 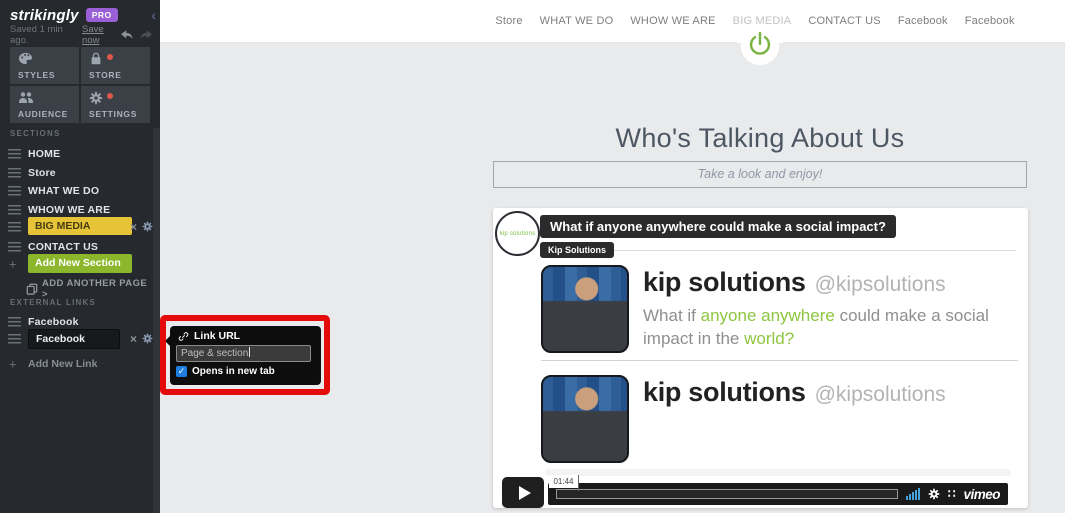 I want to click on fullscreen-icon: ∷, so click(x=952, y=494).